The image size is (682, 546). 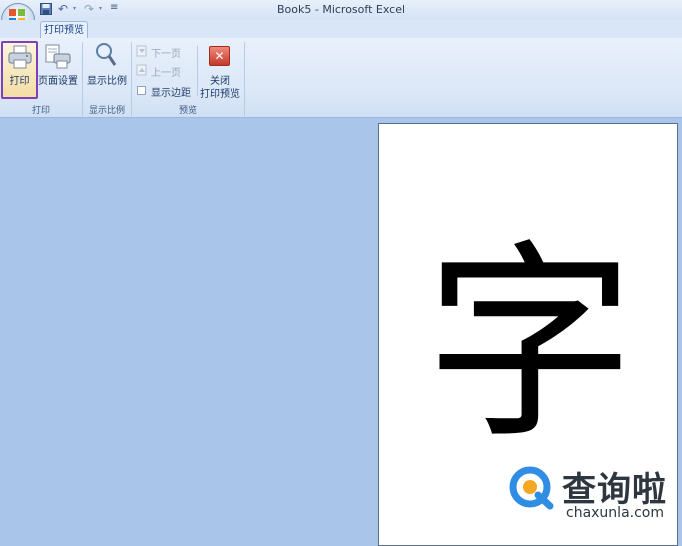 What do you see at coordinates (89, 9) in the screenshot?
I see `redo-icon: ↷` at bounding box center [89, 9].